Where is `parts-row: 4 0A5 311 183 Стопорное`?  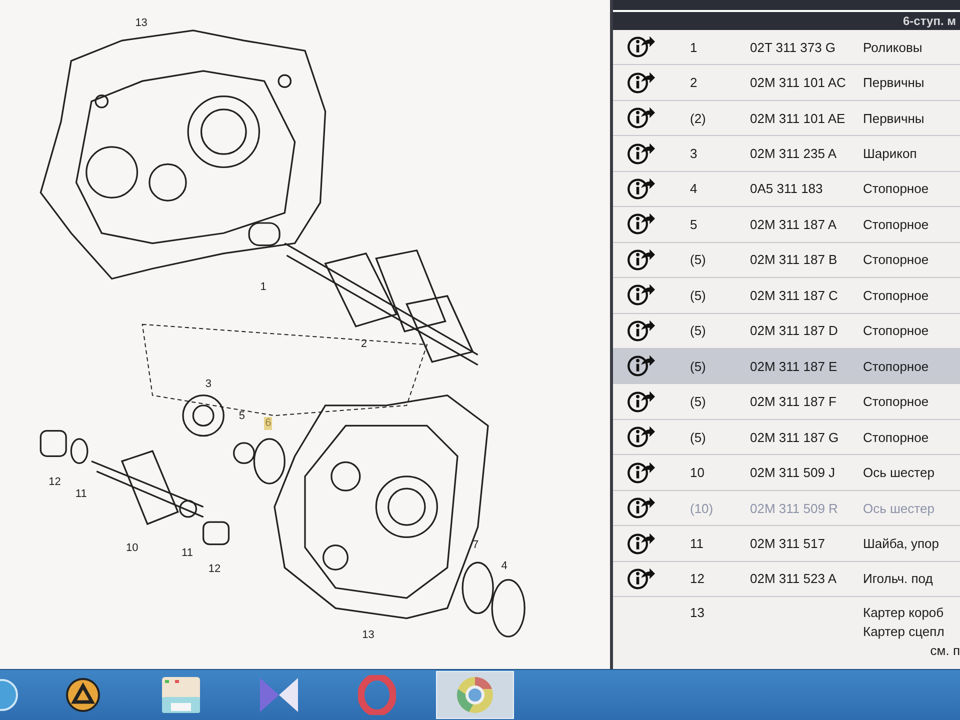
parts-row: 4 0A5 311 183 Стопорное is located at coordinates (786, 190).